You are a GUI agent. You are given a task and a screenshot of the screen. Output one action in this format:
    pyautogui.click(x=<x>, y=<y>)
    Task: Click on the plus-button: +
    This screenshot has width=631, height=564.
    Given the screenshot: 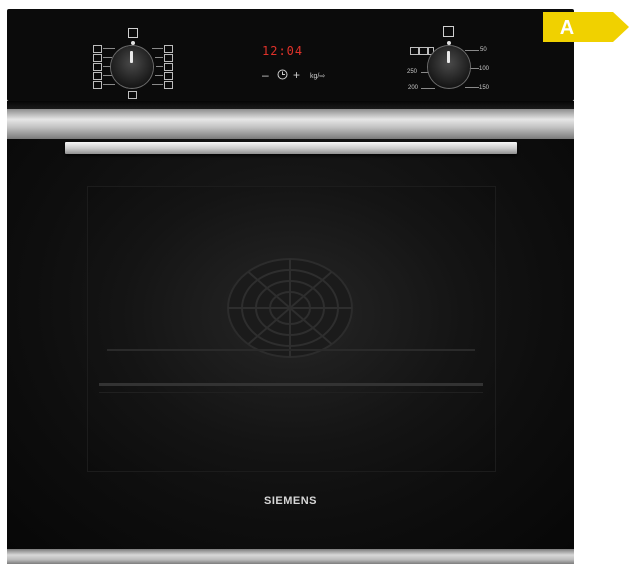 What is the action you would take?
    pyautogui.click(x=296, y=75)
    